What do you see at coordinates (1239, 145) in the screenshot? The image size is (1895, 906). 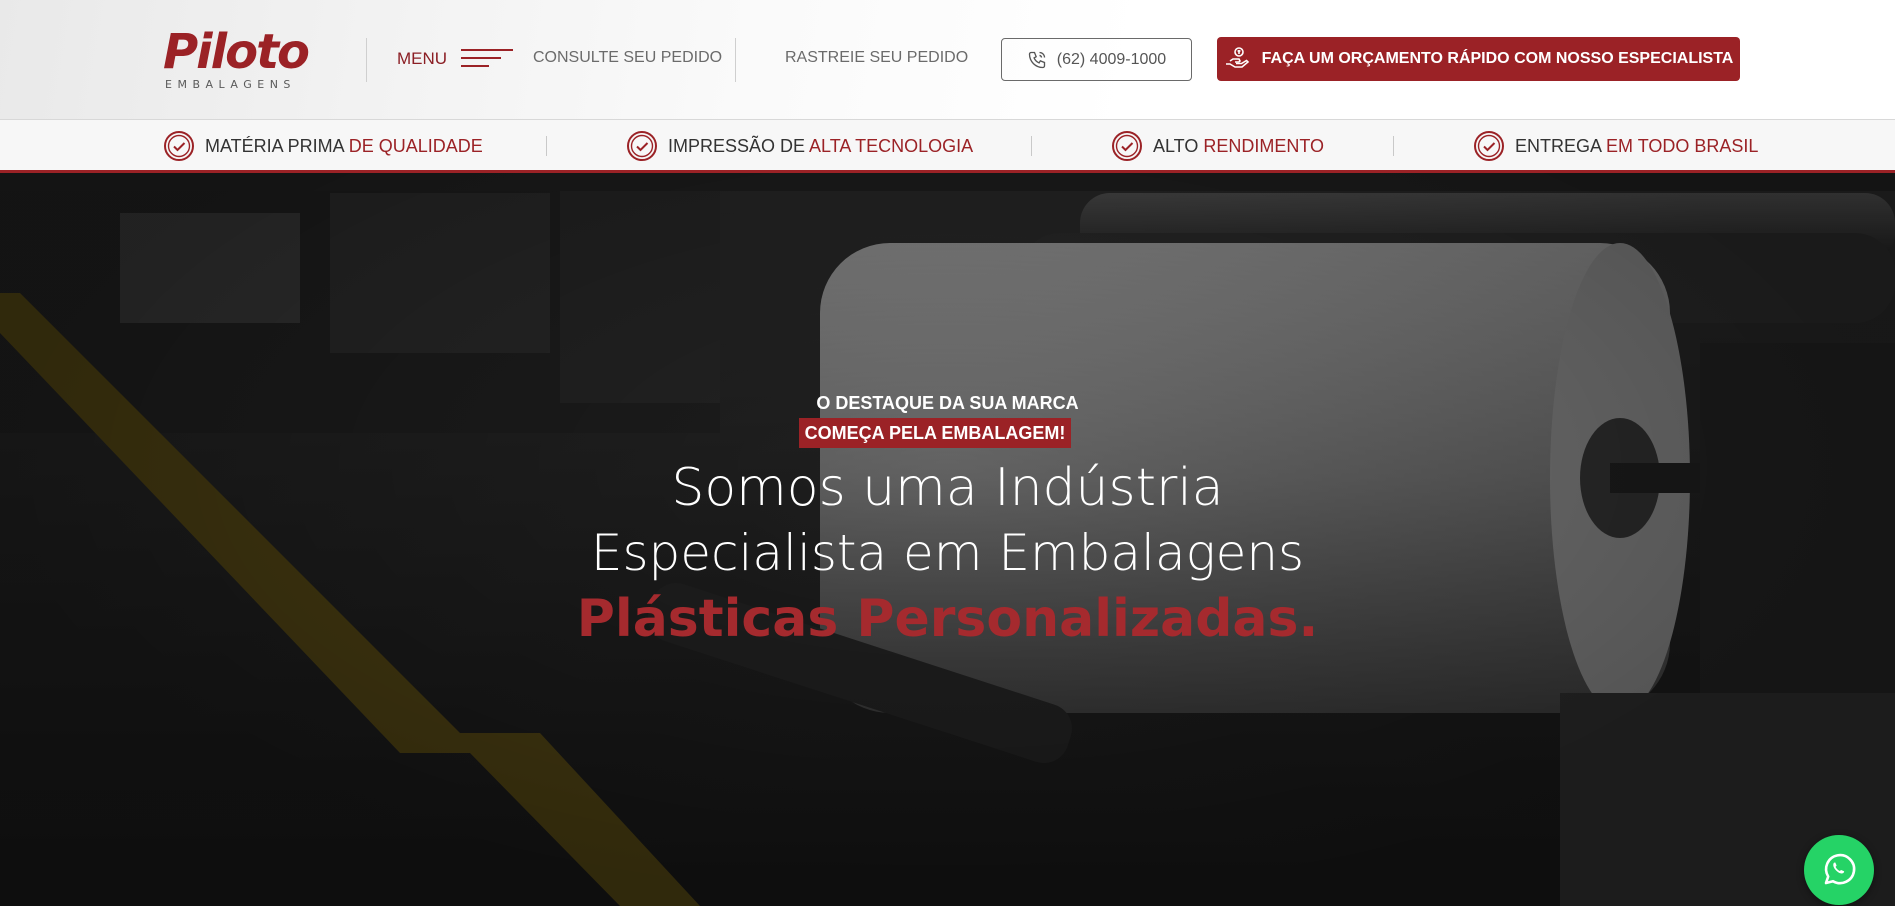 I see `feature-text: ALTO RENDIMENTO` at bounding box center [1239, 145].